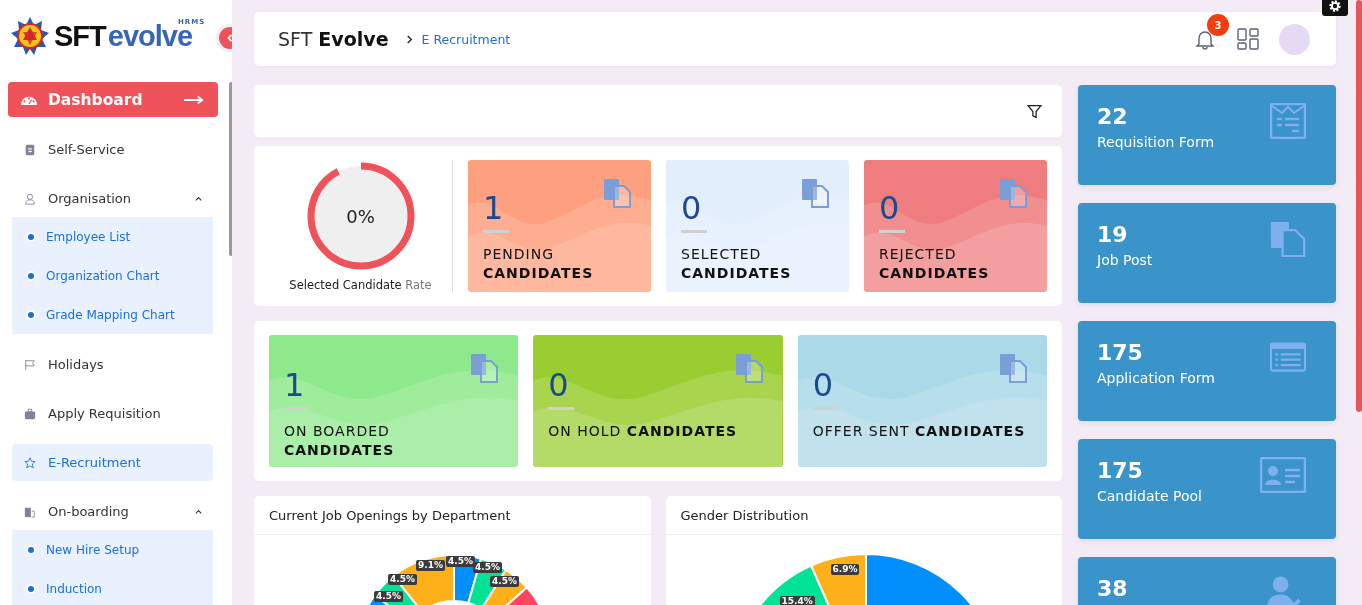 This screenshot has width=1362, height=605. I want to click on id-card-icon, so click(1283, 475).